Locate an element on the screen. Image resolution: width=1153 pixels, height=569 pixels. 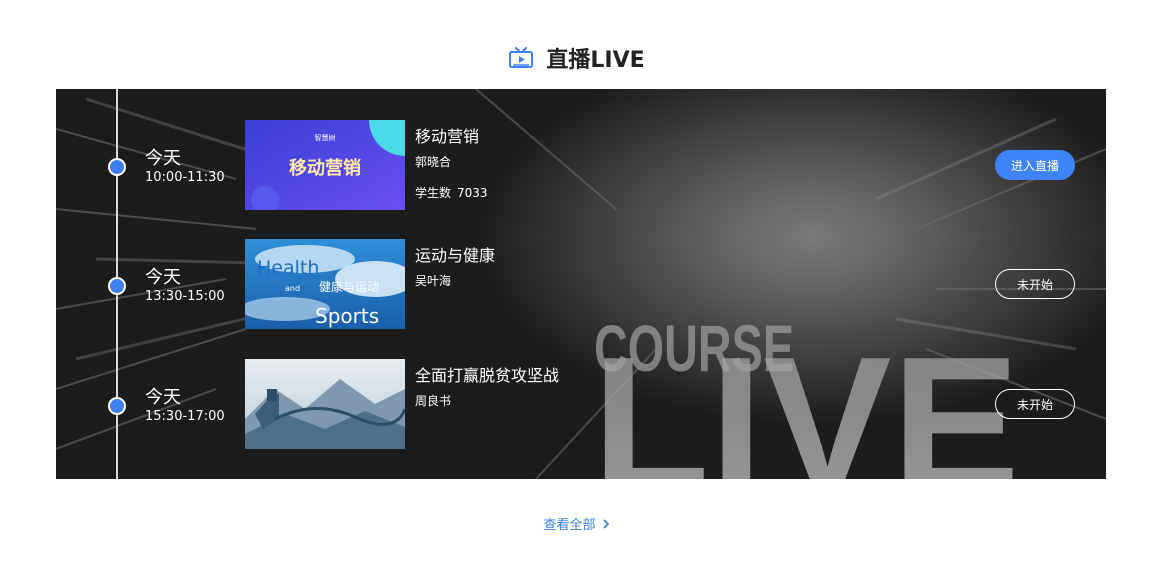
svg-text: 移动营销 is located at coordinates (325, 168).